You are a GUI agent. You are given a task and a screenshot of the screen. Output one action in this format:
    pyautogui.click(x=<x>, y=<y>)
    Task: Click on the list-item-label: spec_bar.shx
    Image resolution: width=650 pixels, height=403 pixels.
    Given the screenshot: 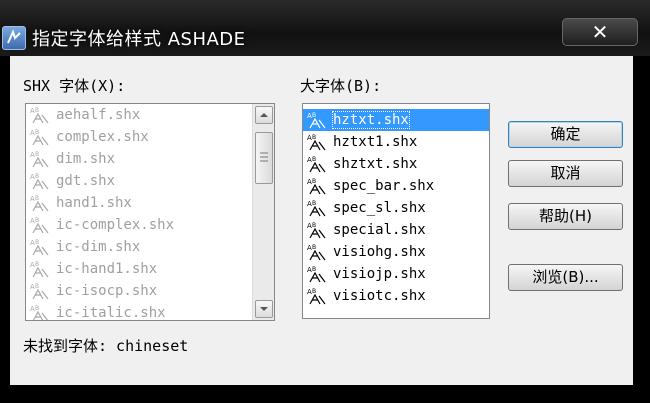 What is the action you would take?
    pyautogui.click(x=384, y=186)
    